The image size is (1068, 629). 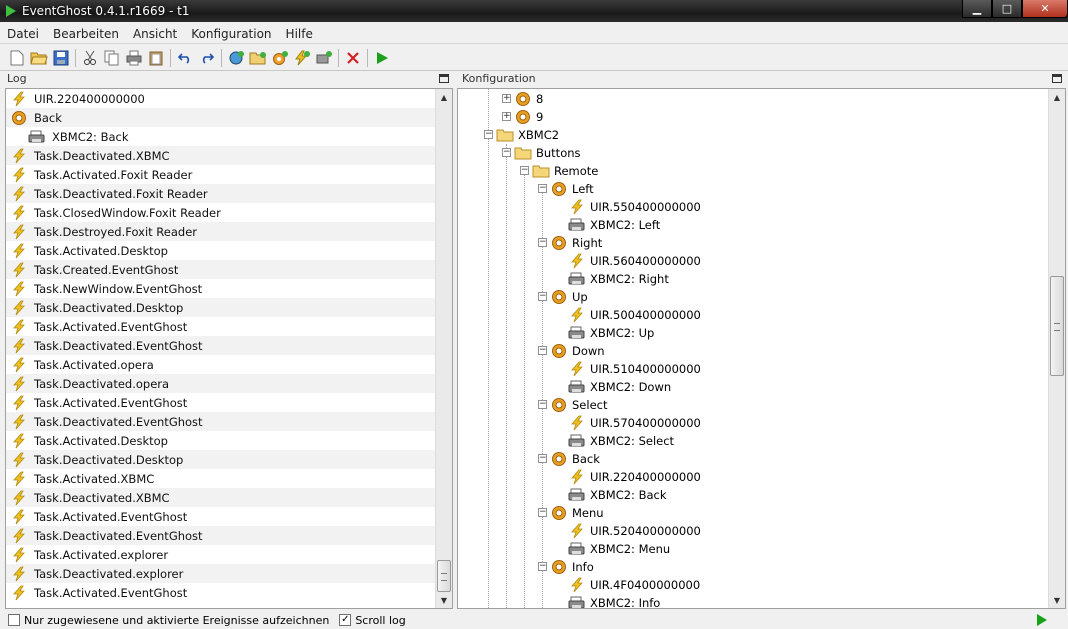 What do you see at coordinates (527, 135) in the screenshot?
I see `tree-node: XBMC2` at bounding box center [527, 135].